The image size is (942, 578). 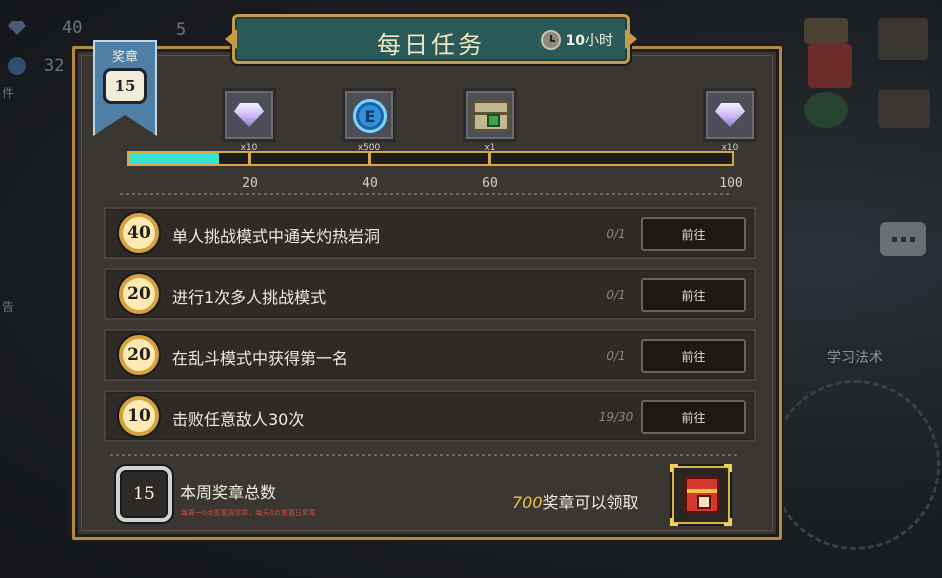 I want to click on claimable-text: 700奖章可以领取, so click(x=575, y=501).